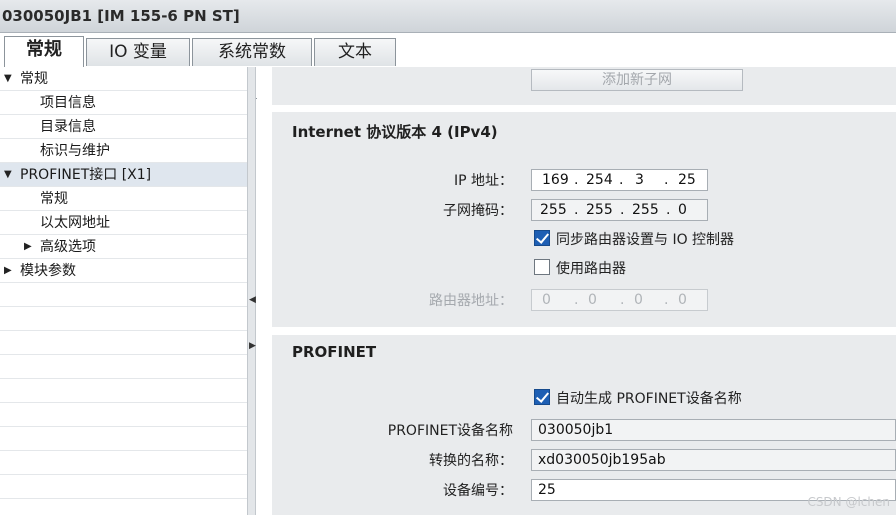 The height and width of the screenshot is (515, 896). I want to click on ip-address-field: 169 . 254 . 3 . 25, so click(619, 180).